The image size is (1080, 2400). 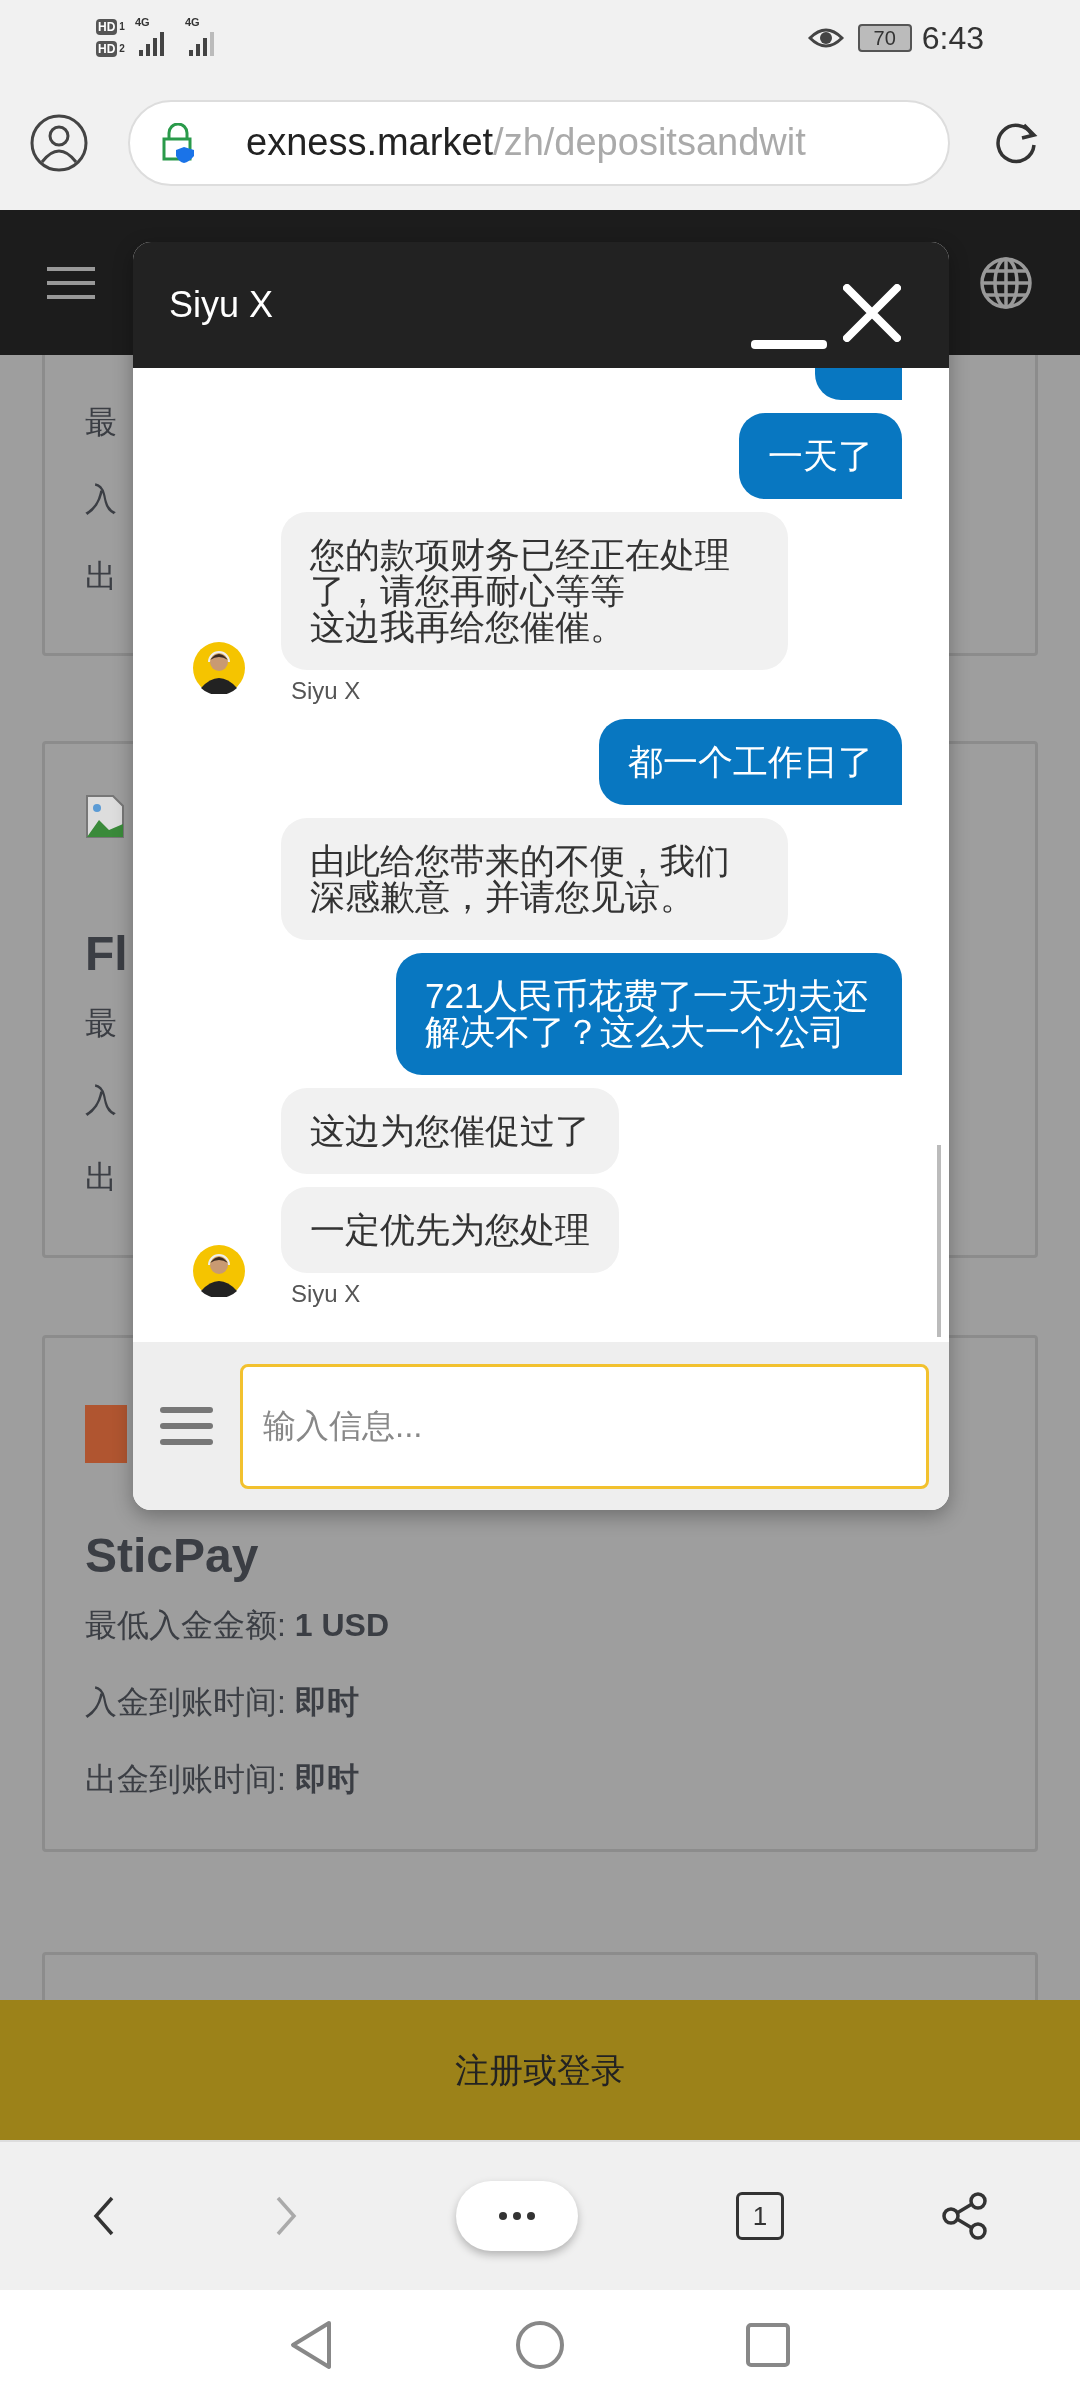 I want to click on card-detail-text: 入金到账时间: 即时, so click(x=222, y=1702).